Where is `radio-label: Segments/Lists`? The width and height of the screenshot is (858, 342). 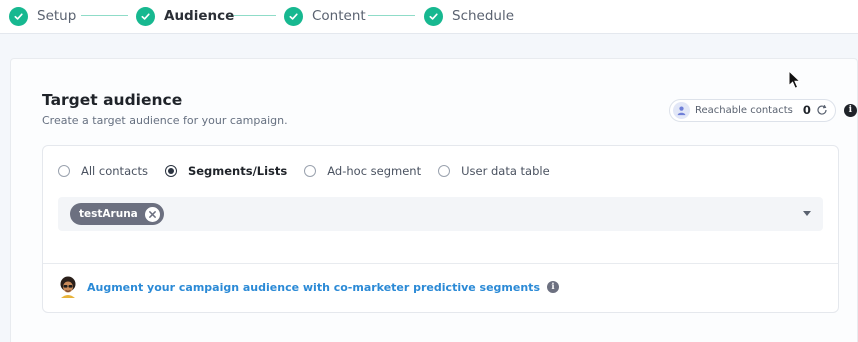 radio-label: Segments/Lists is located at coordinates (237, 171).